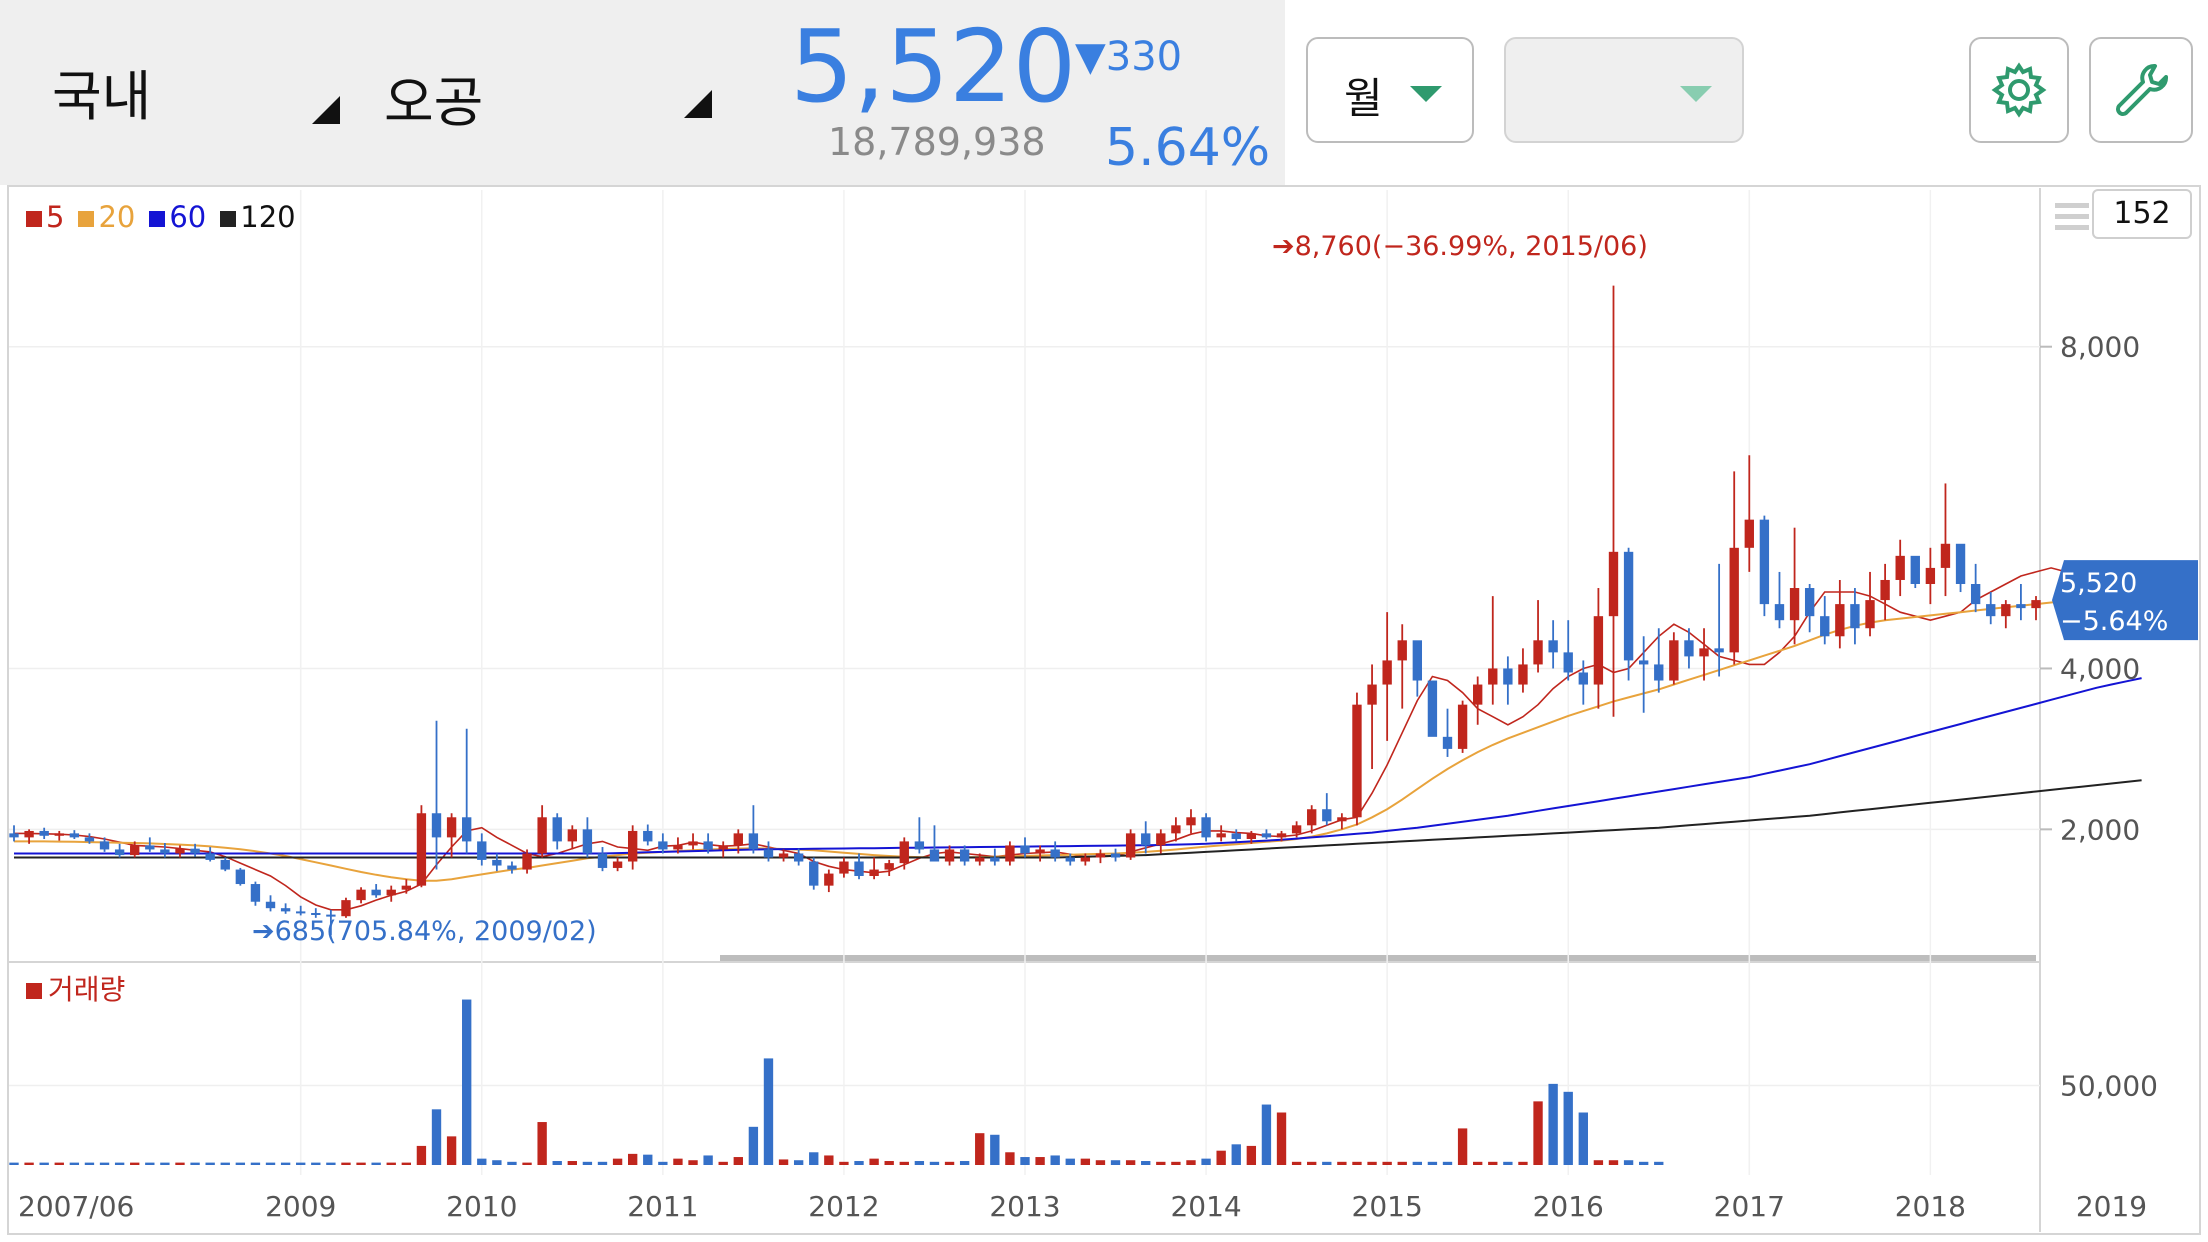  What do you see at coordinates (2142, 214) in the screenshot?
I see `visible-count: 152` at bounding box center [2142, 214].